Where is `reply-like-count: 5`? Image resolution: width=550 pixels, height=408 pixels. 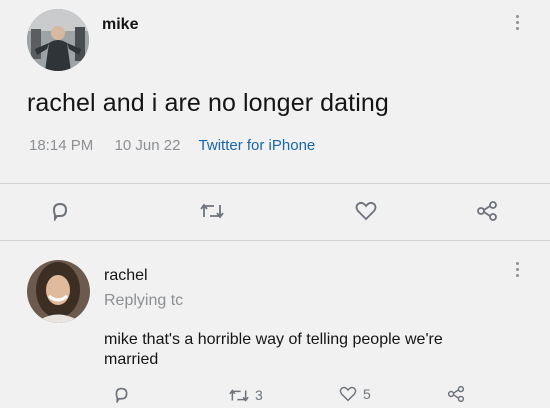 reply-like-count: 5 is located at coordinates (367, 394).